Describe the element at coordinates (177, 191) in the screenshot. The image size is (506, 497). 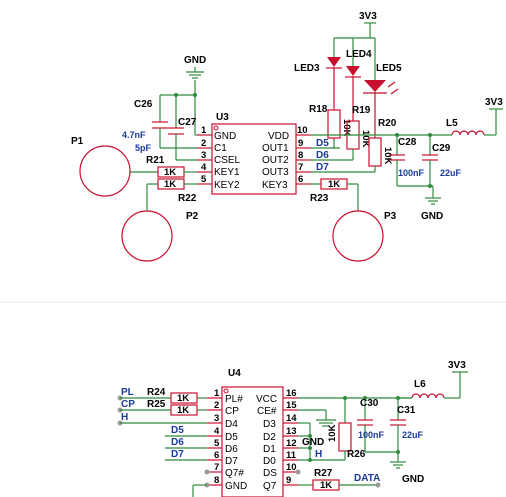
I see `resistor-r22: 1K R22` at that location.